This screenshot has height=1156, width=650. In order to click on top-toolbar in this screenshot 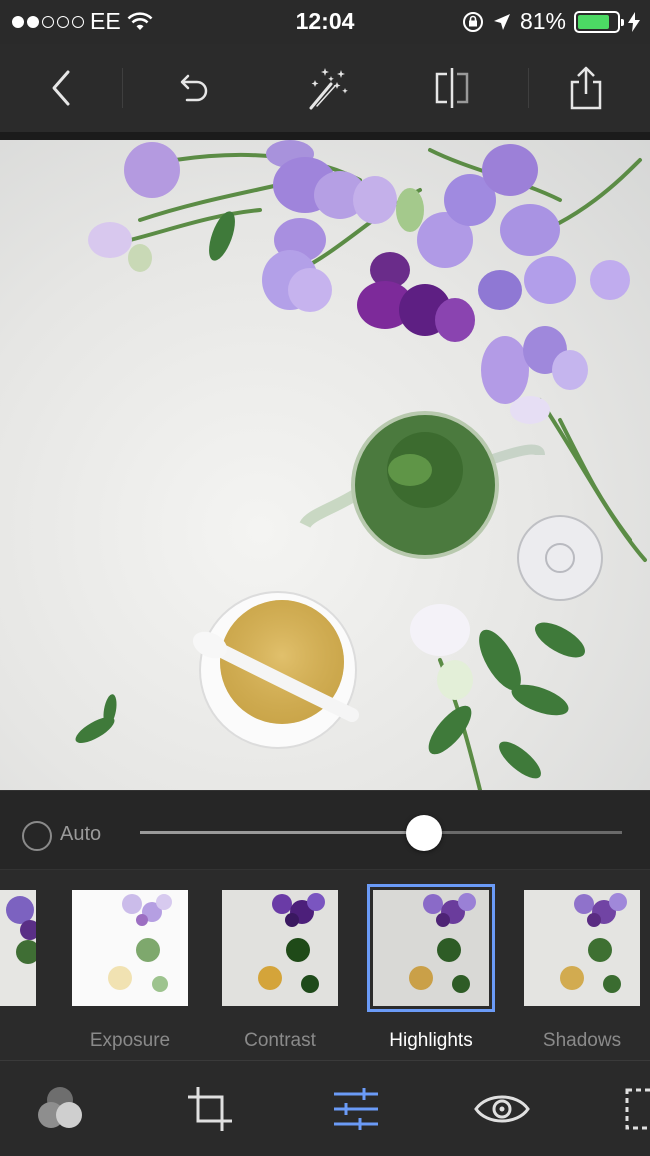, I will do `click(325, 88)`.